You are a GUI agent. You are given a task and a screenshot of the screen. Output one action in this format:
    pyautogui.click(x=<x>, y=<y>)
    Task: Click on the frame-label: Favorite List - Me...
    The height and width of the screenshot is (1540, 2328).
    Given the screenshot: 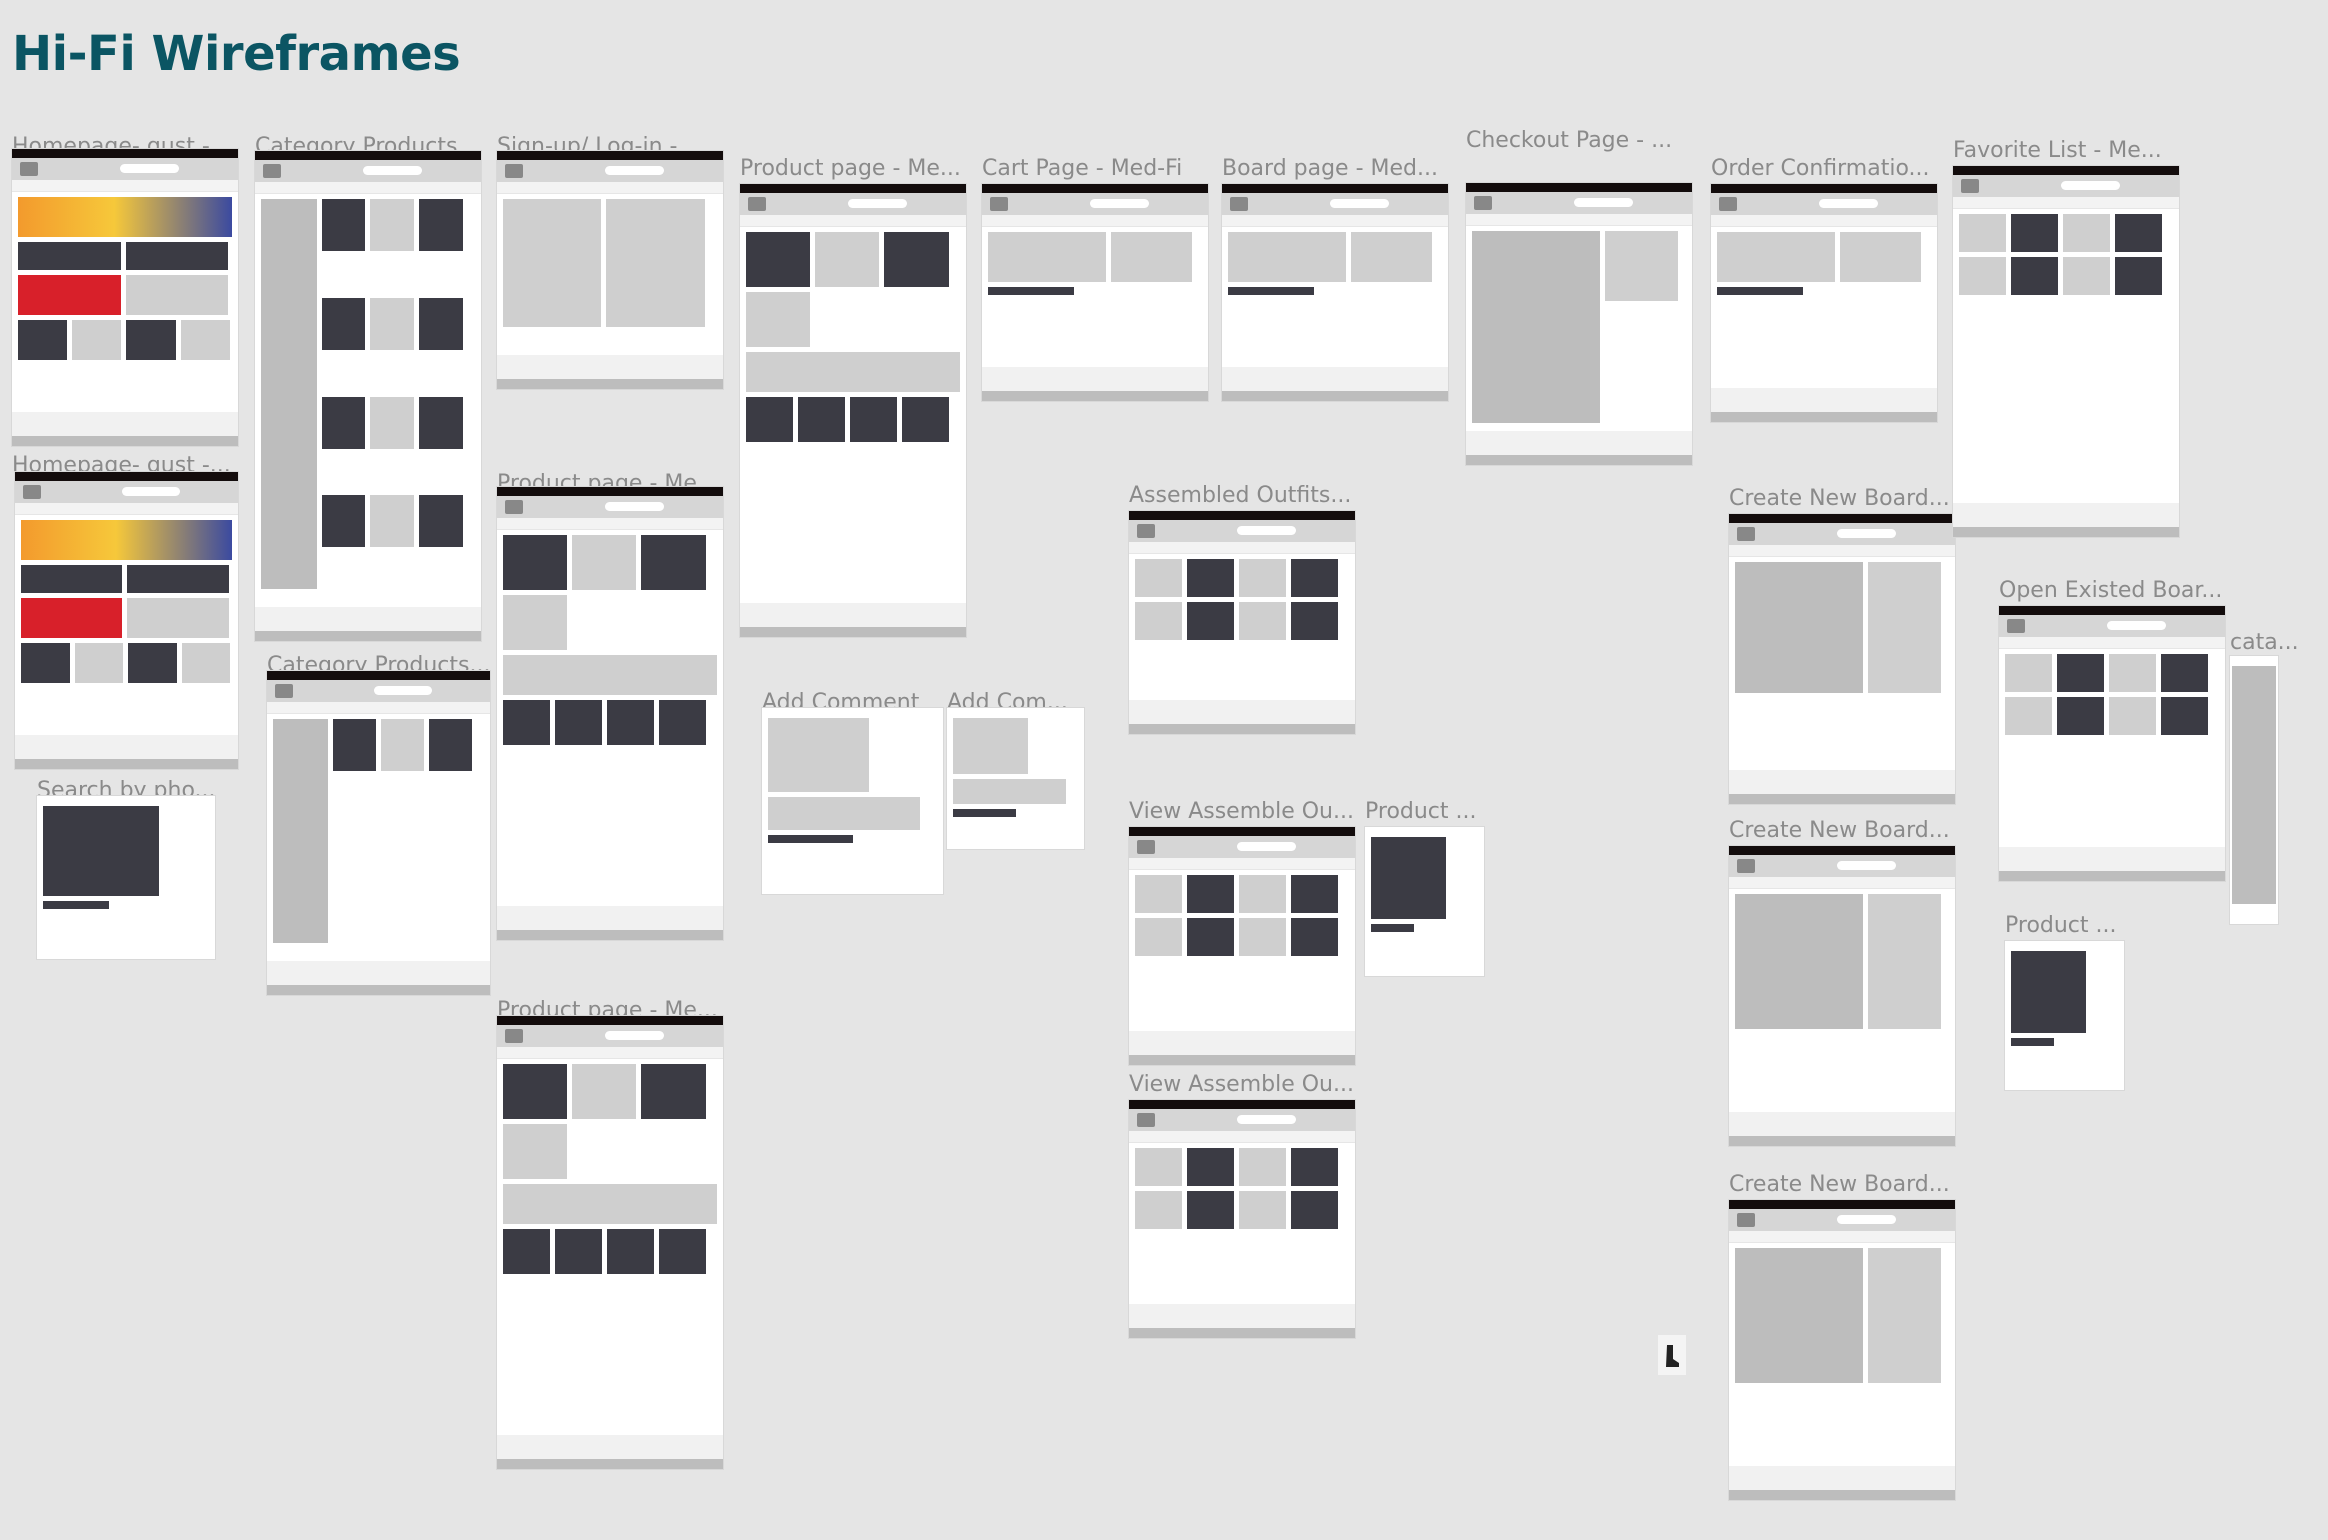 What is the action you would take?
    pyautogui.click(x=2057, y=150)
    